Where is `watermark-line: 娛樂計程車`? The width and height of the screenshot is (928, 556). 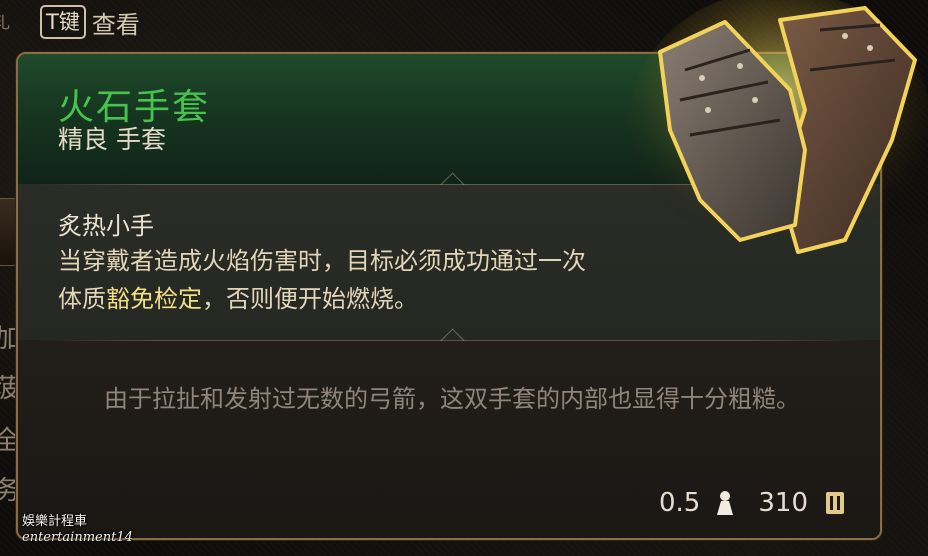
watermark-line: 娛樂計程車 is located at coordinates (55, 521).